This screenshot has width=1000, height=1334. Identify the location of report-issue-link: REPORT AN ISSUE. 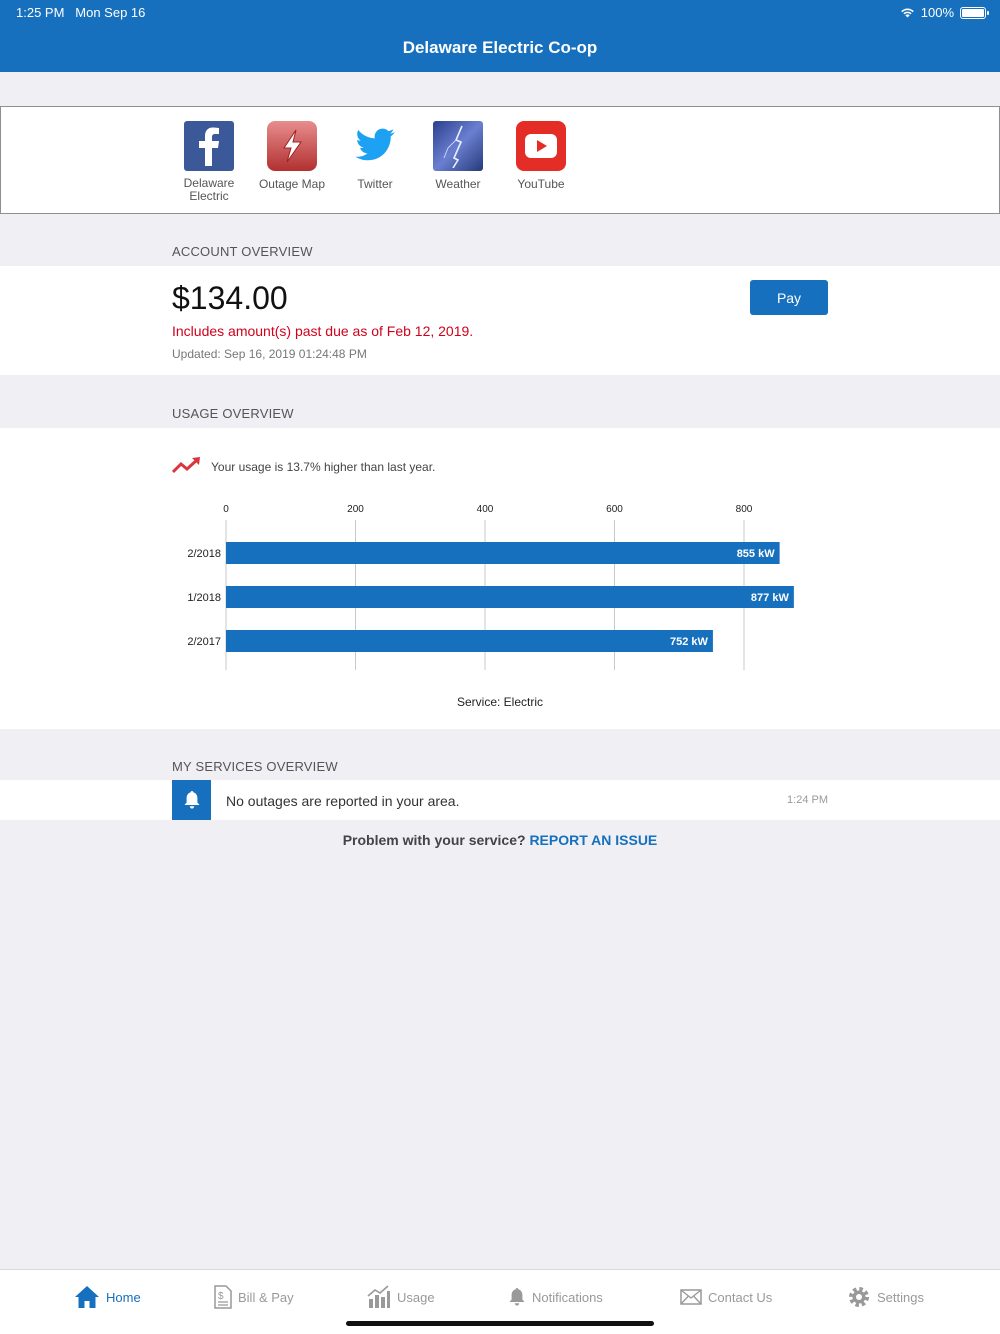
(593, 840).